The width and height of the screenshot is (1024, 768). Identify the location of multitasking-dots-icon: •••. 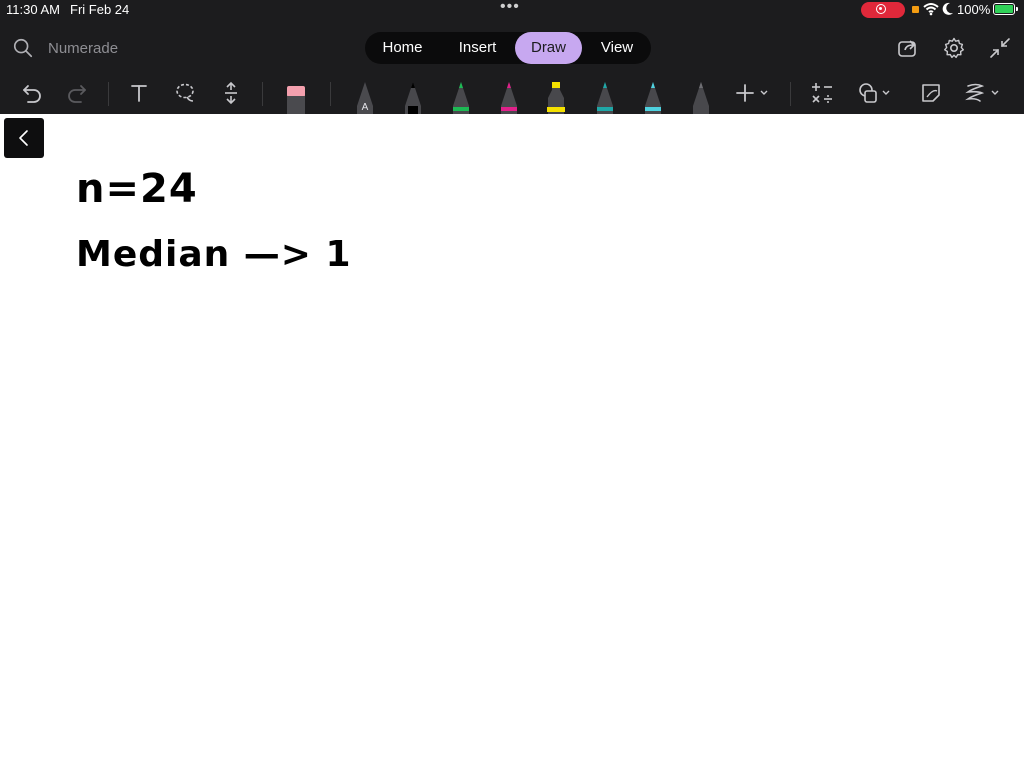
(510, 8).